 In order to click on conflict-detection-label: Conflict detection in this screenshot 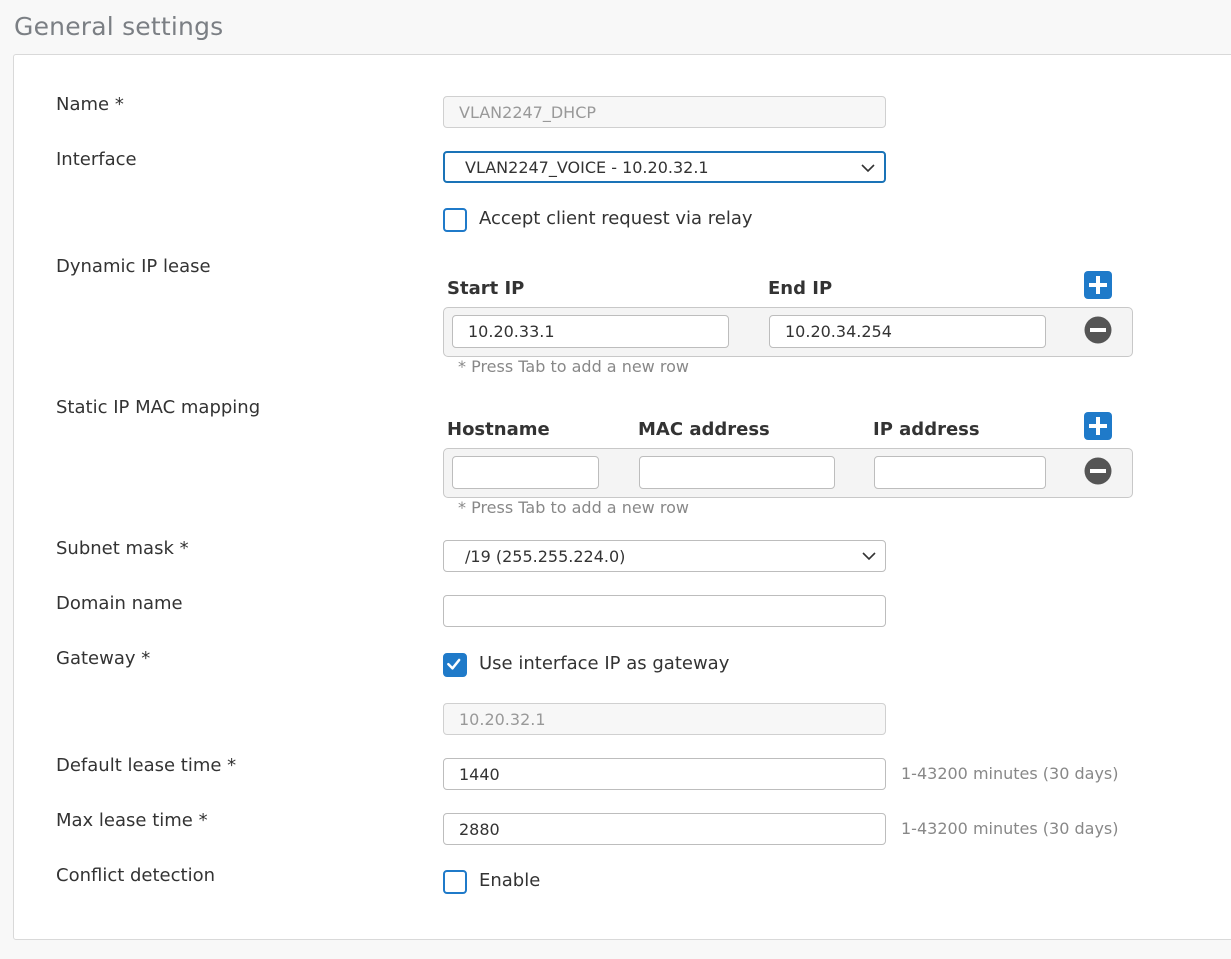, I will do `click(136, 875)`.